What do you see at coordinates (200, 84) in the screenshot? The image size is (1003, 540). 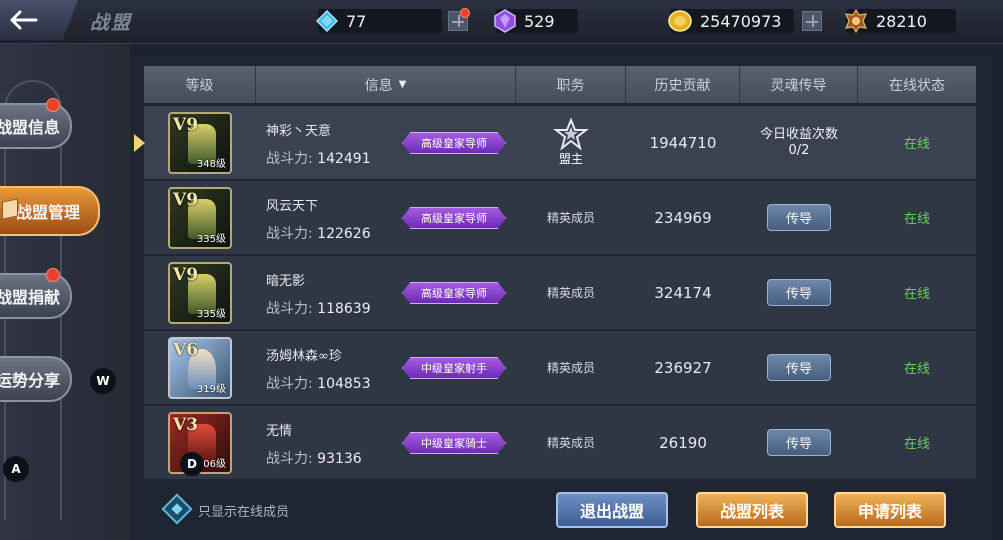 I see `header-level: 等级` at bounding box center [200, 84].